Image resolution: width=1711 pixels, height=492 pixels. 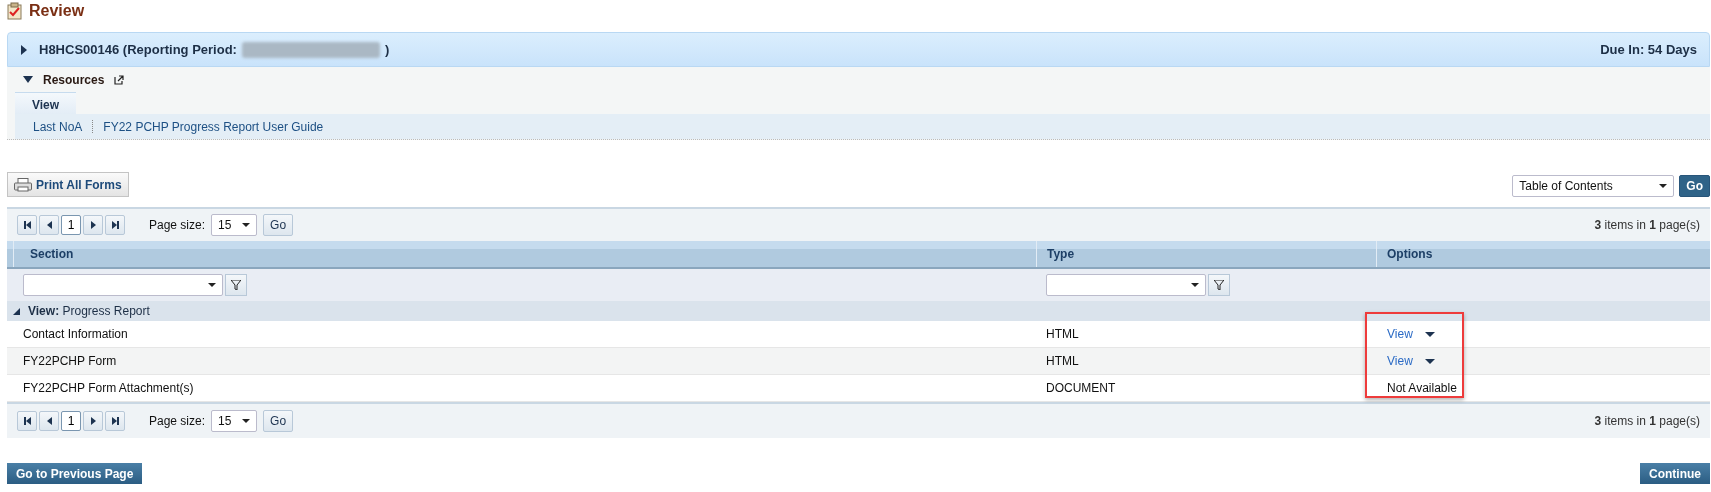 I want to click on column-header: Section, so click(x=524, y=254).